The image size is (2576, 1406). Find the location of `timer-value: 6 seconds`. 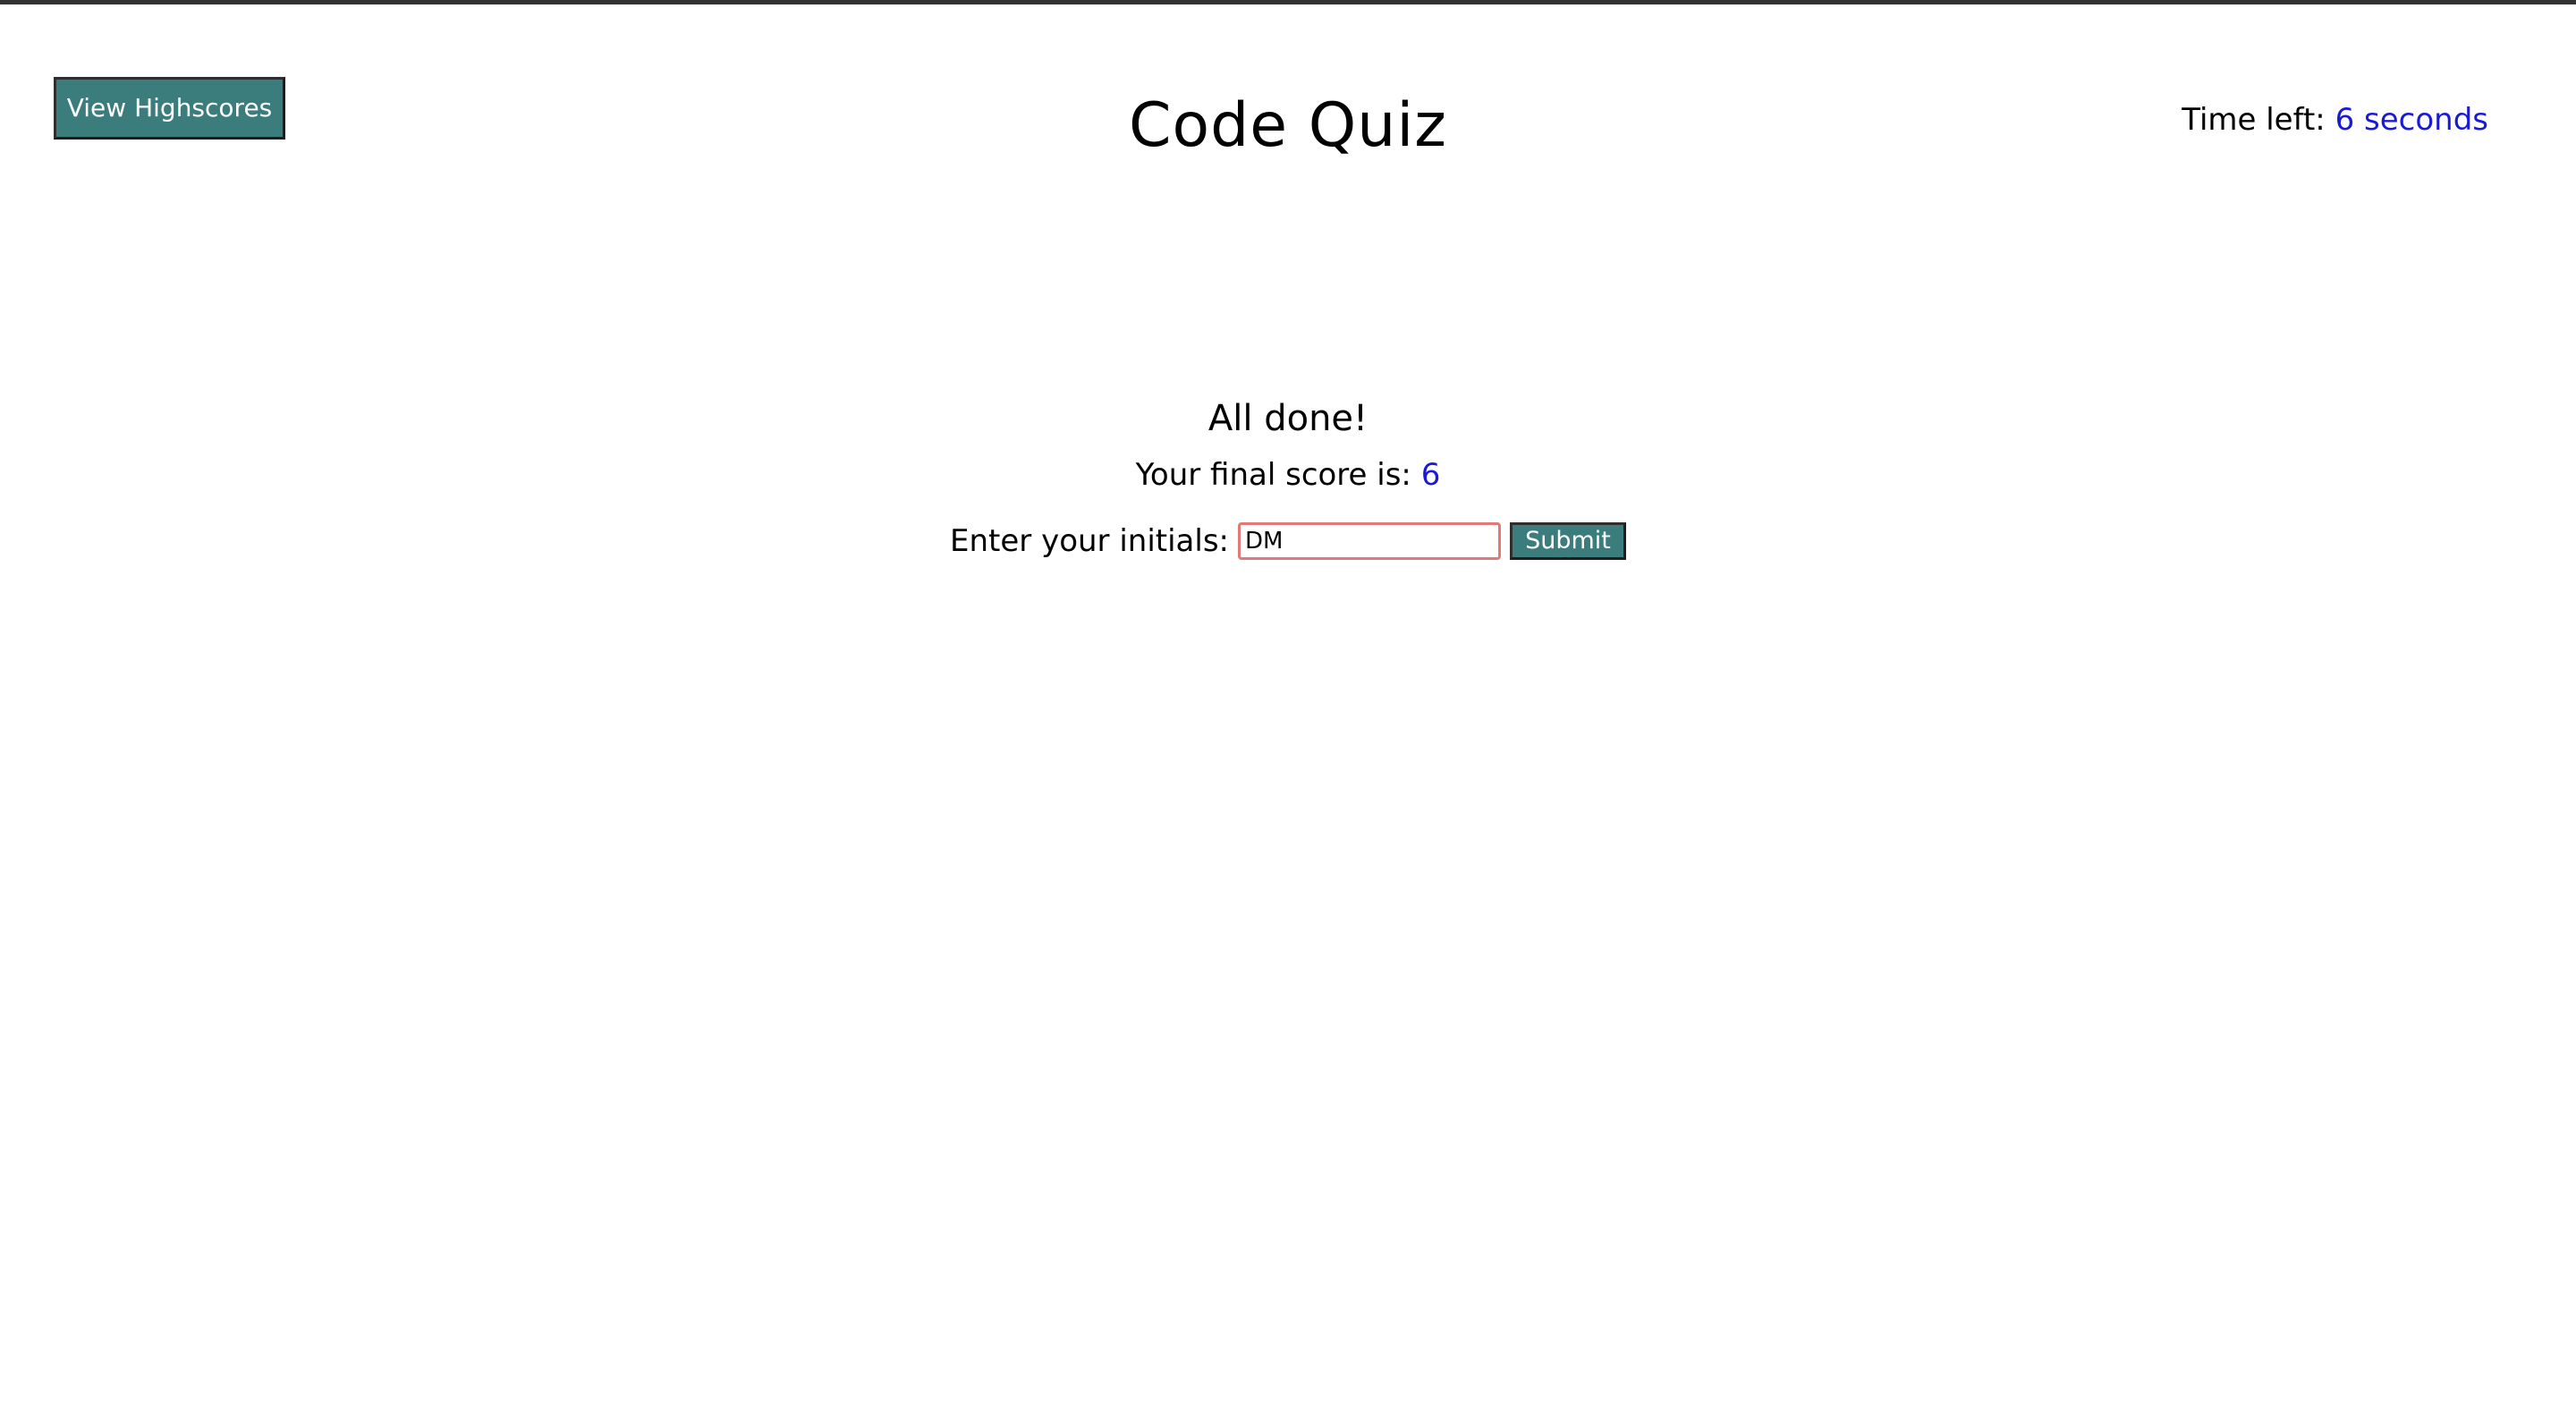

timer-value: 6 seconds is located at coordinates (2411, 120).